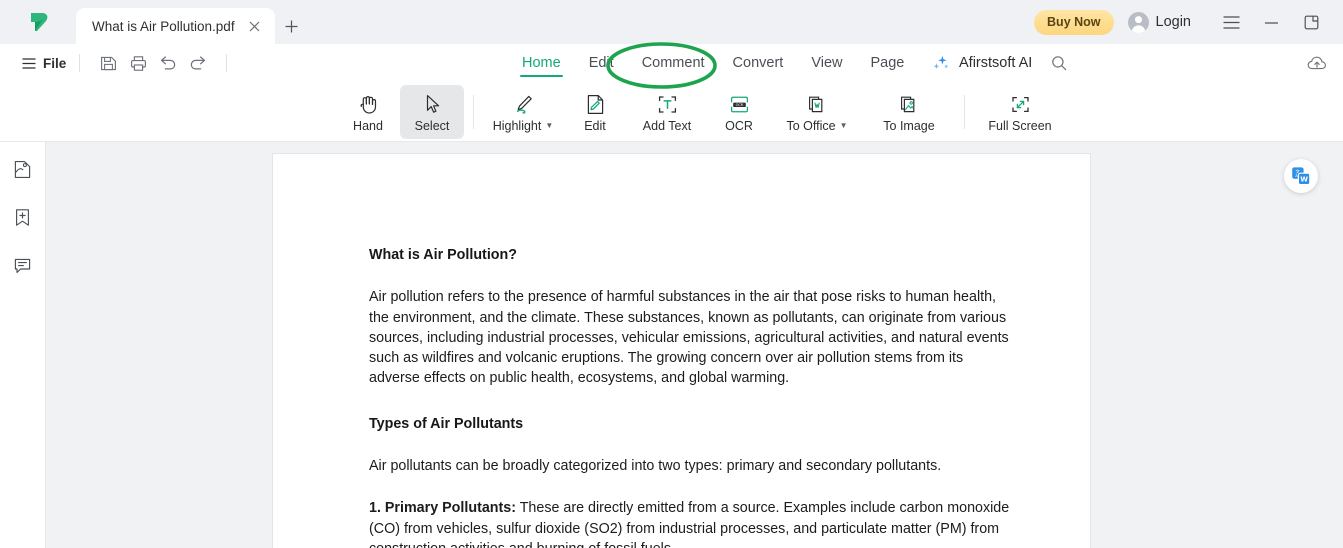 The height and width of the screenshot is (548, 1343). I want to click on to-image-tool-button: To Image, so click(909, 112).